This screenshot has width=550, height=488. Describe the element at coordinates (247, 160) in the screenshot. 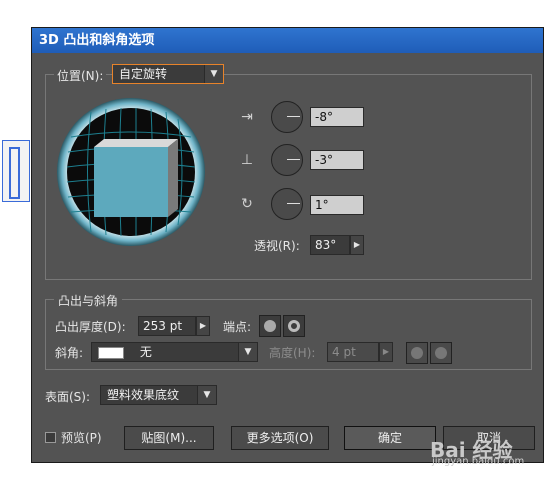

I see `y-axis-rotate-icon: ⊥` at that location.